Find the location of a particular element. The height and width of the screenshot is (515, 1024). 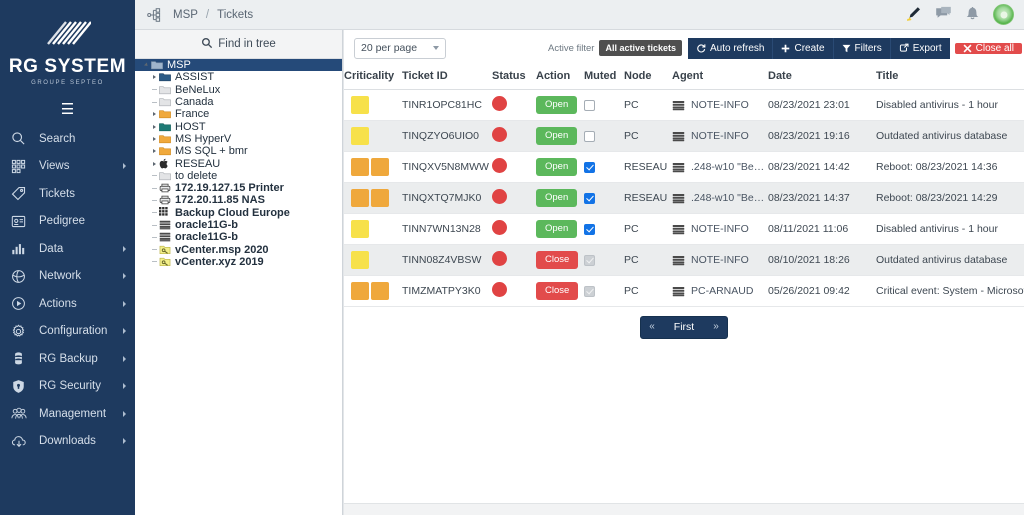

cell-ticket-id: TINN08Z4VBSW is located at coordinates (447, 260).